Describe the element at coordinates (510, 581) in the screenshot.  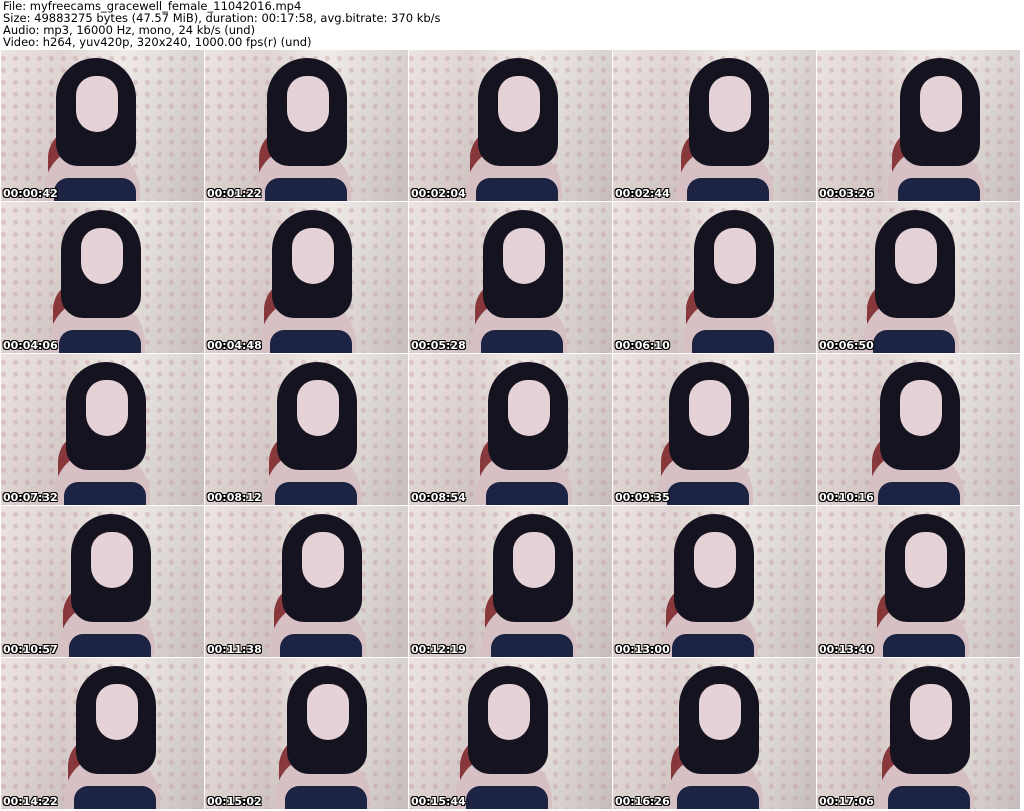
I see `video-thumbnail: 00:12:19` at that location.